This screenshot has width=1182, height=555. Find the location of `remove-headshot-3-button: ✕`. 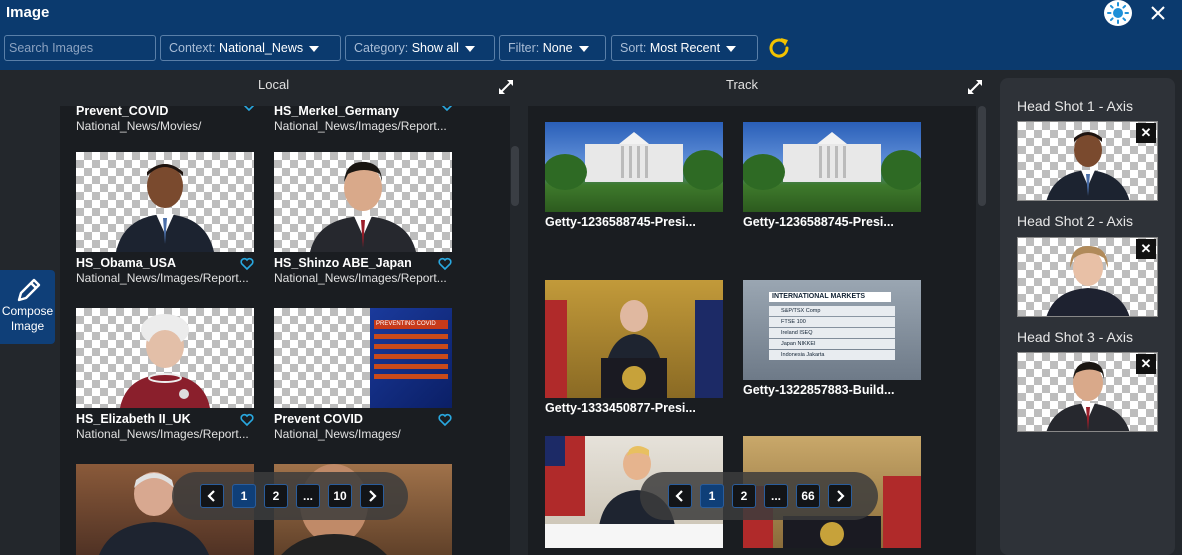

remove-headshot-3-button: ✕ is located at coordinates (1146, 364).